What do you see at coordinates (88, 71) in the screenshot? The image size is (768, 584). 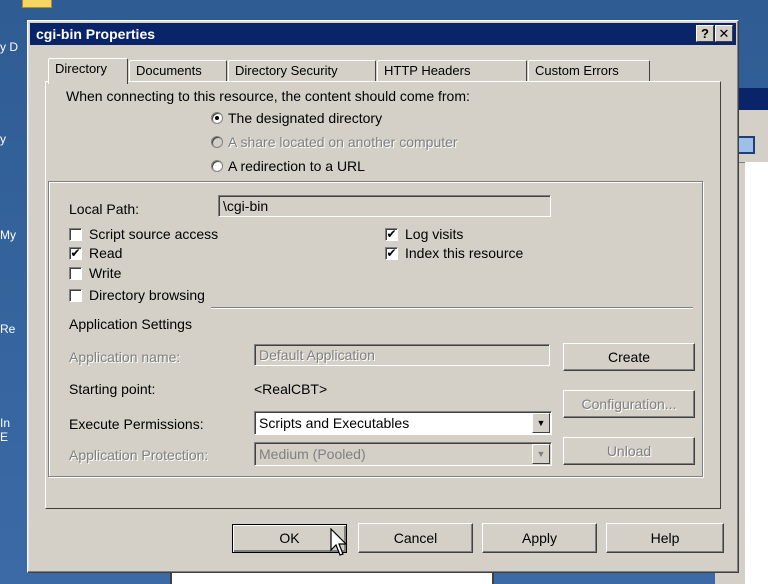 I see `tab-directory: Directory` at bounding box center [88, 71].